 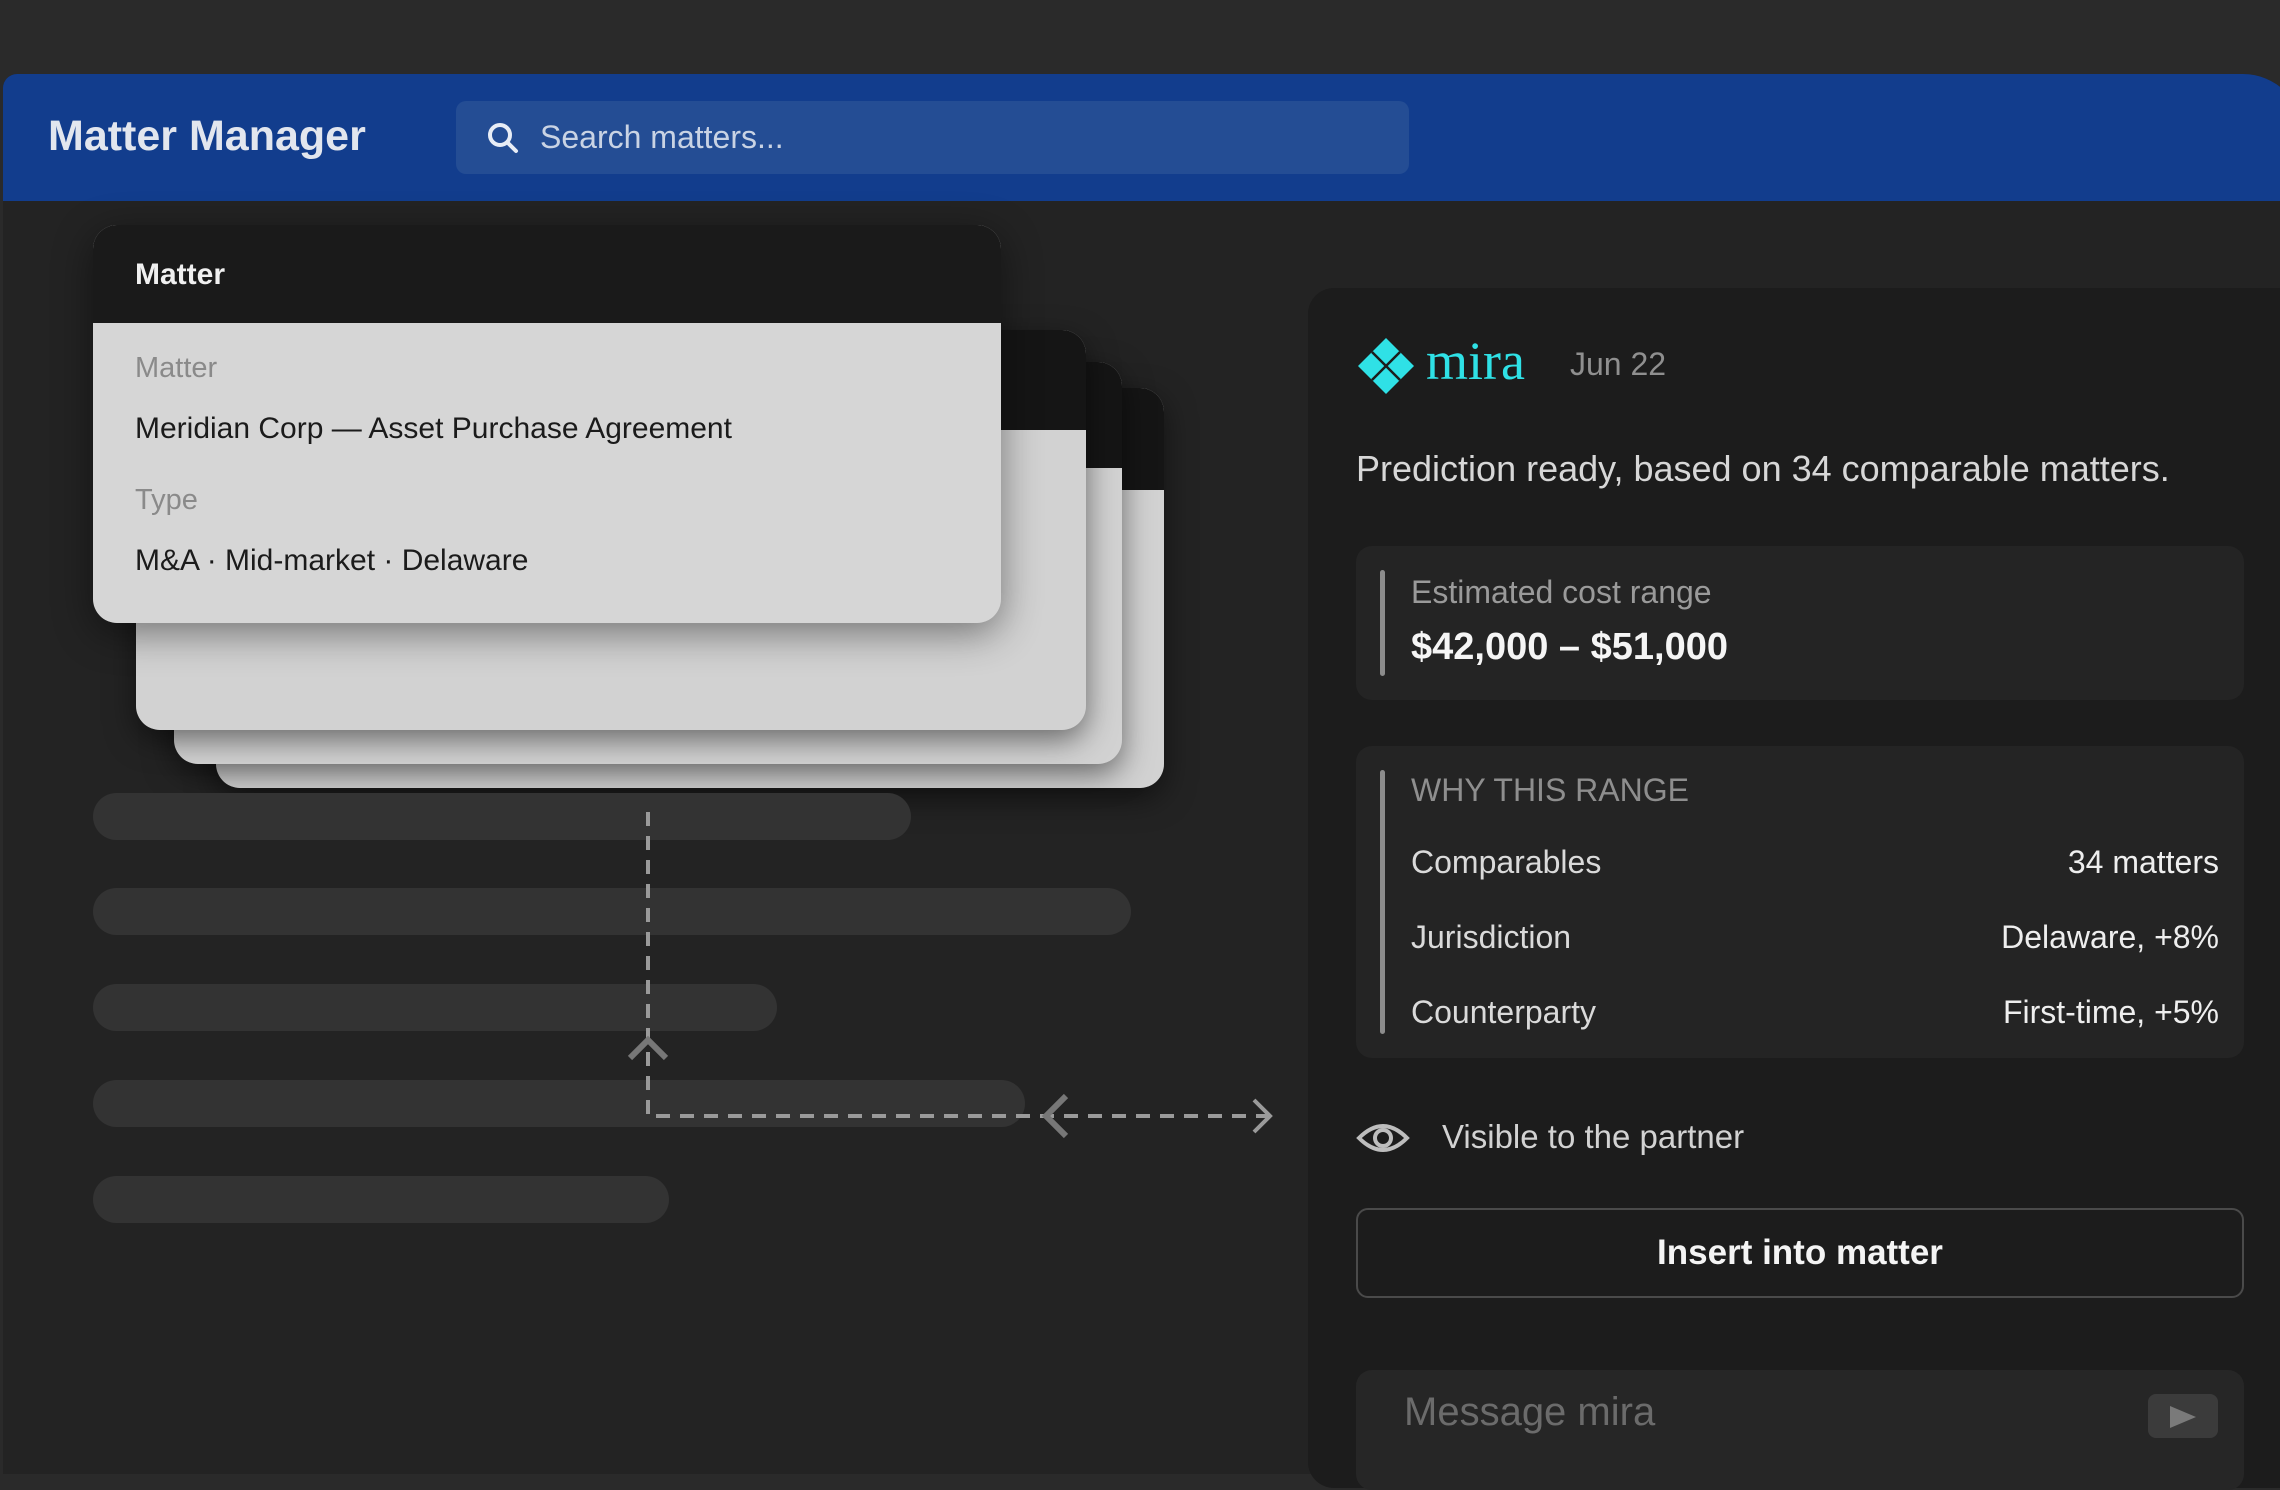 What do you see at coordinates (1386, 366) in the screenshot?
I see `mira-logo-icon` at bounding box center [1386, 366].